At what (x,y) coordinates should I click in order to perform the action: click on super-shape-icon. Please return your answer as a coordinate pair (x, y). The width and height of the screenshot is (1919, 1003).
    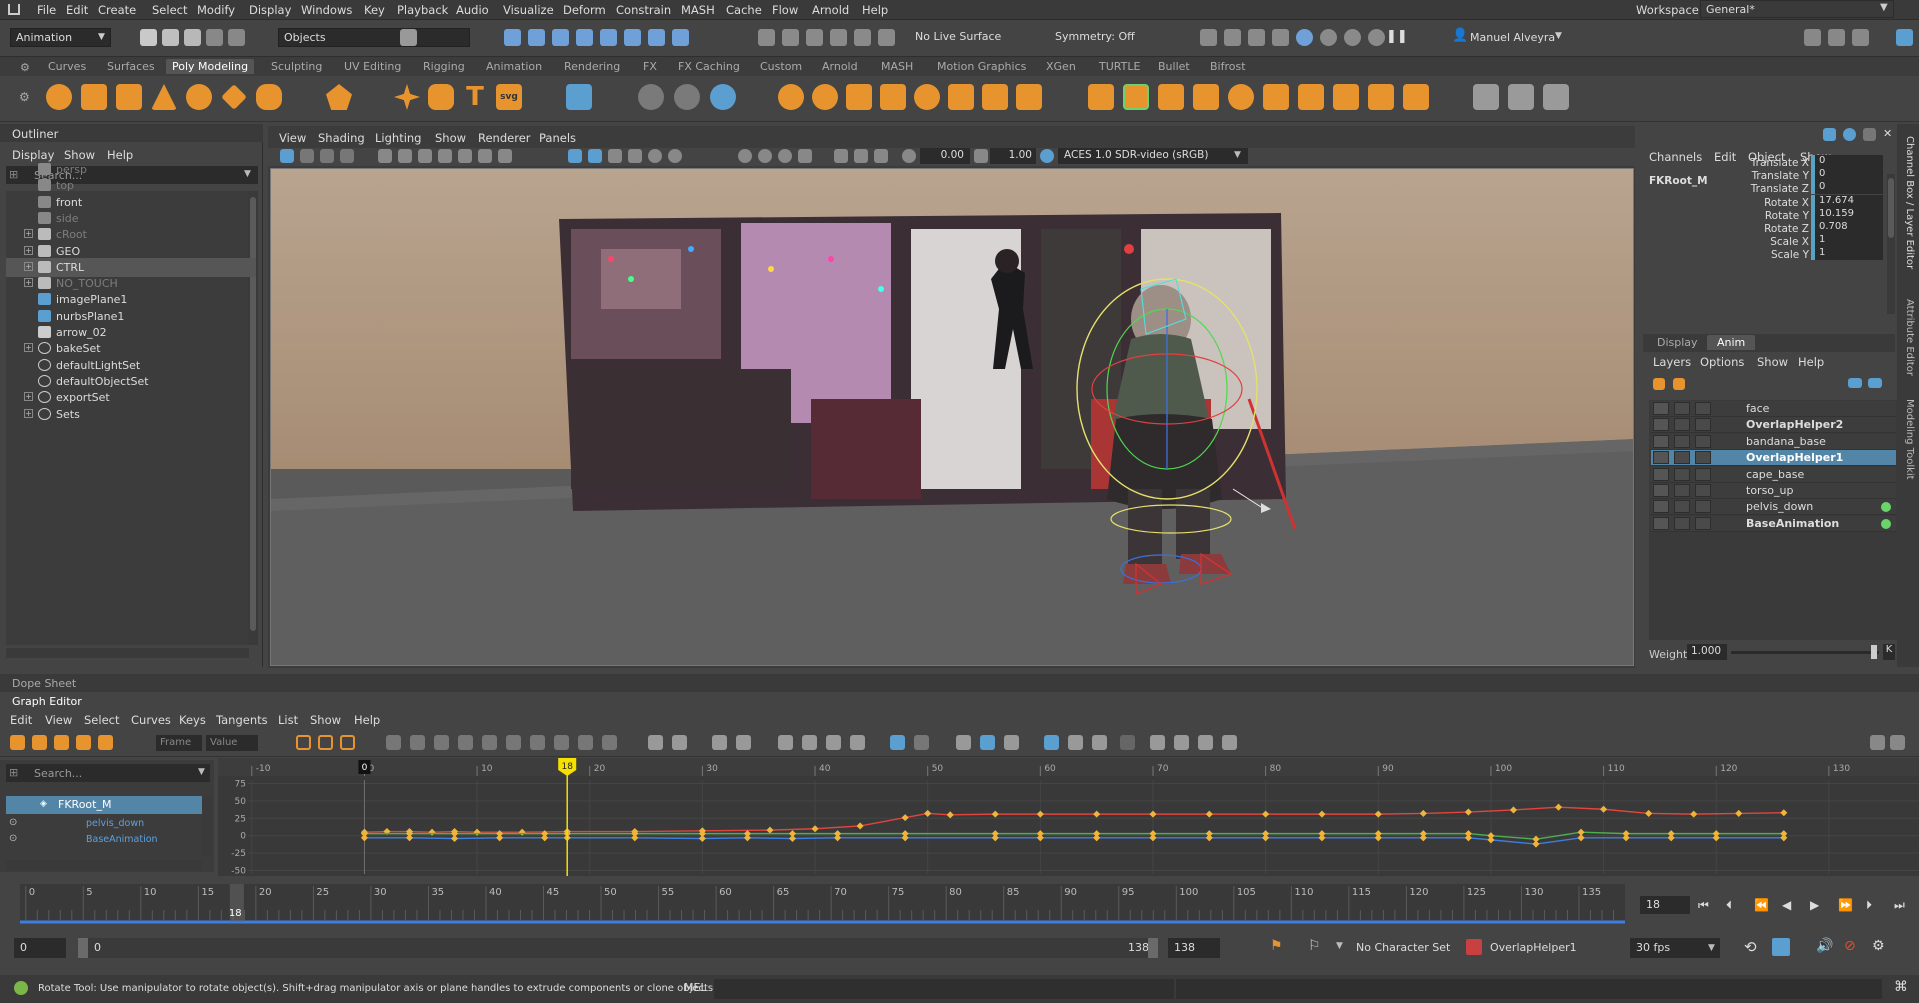
    Looking at the image, I should click on (407, 97).